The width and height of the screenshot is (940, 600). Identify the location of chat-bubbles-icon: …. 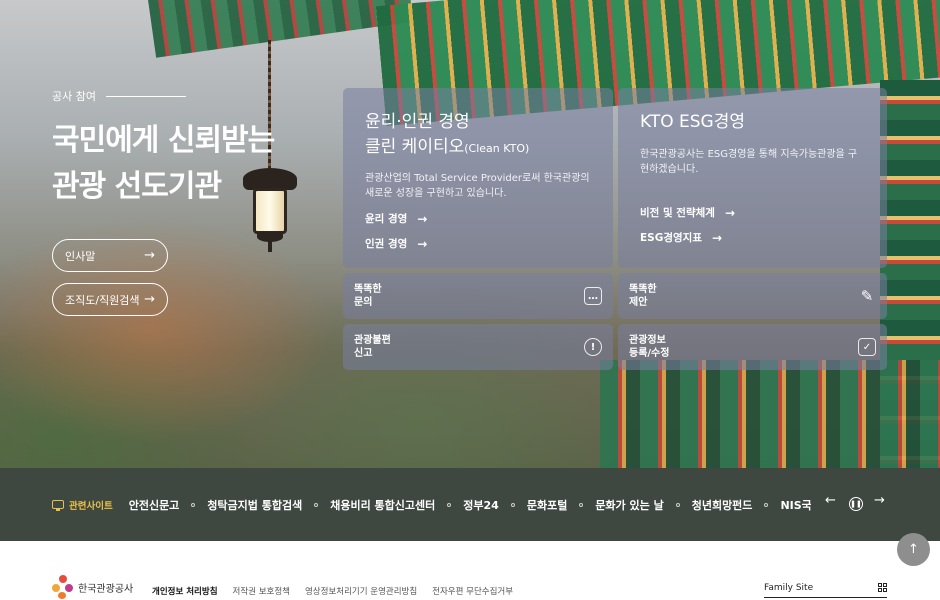
(593, 296).